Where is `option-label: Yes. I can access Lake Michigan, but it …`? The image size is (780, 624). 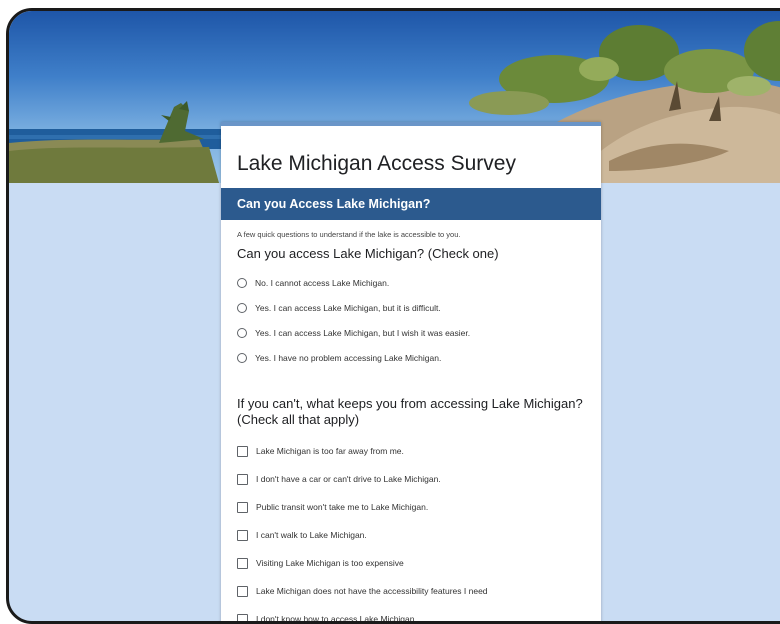 option-label: Yes. I can access Lake Michigan, but it … is located at coordinates (348, 308).